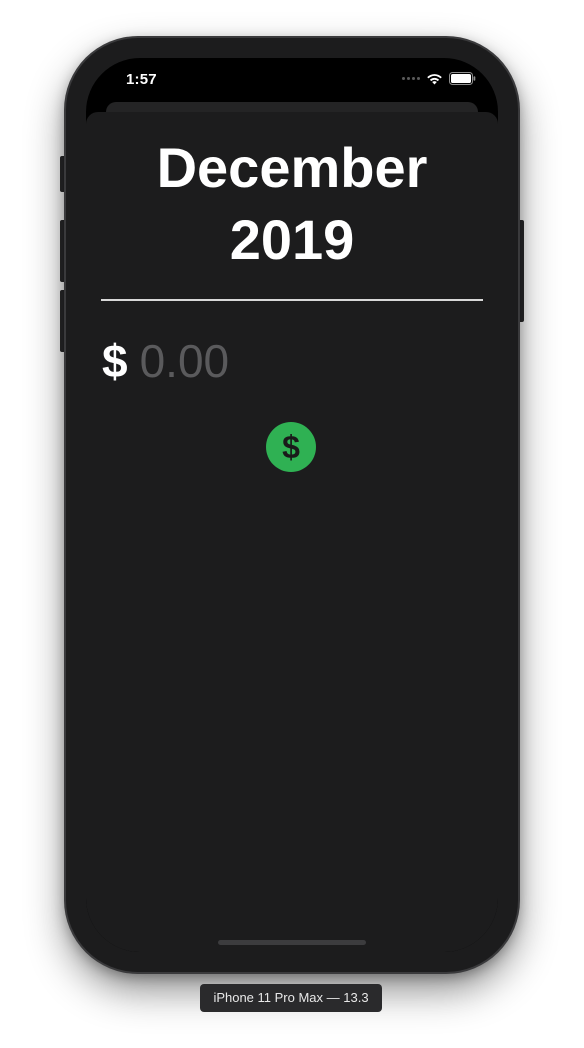  I want to click on amount-input, so click(259, 361).